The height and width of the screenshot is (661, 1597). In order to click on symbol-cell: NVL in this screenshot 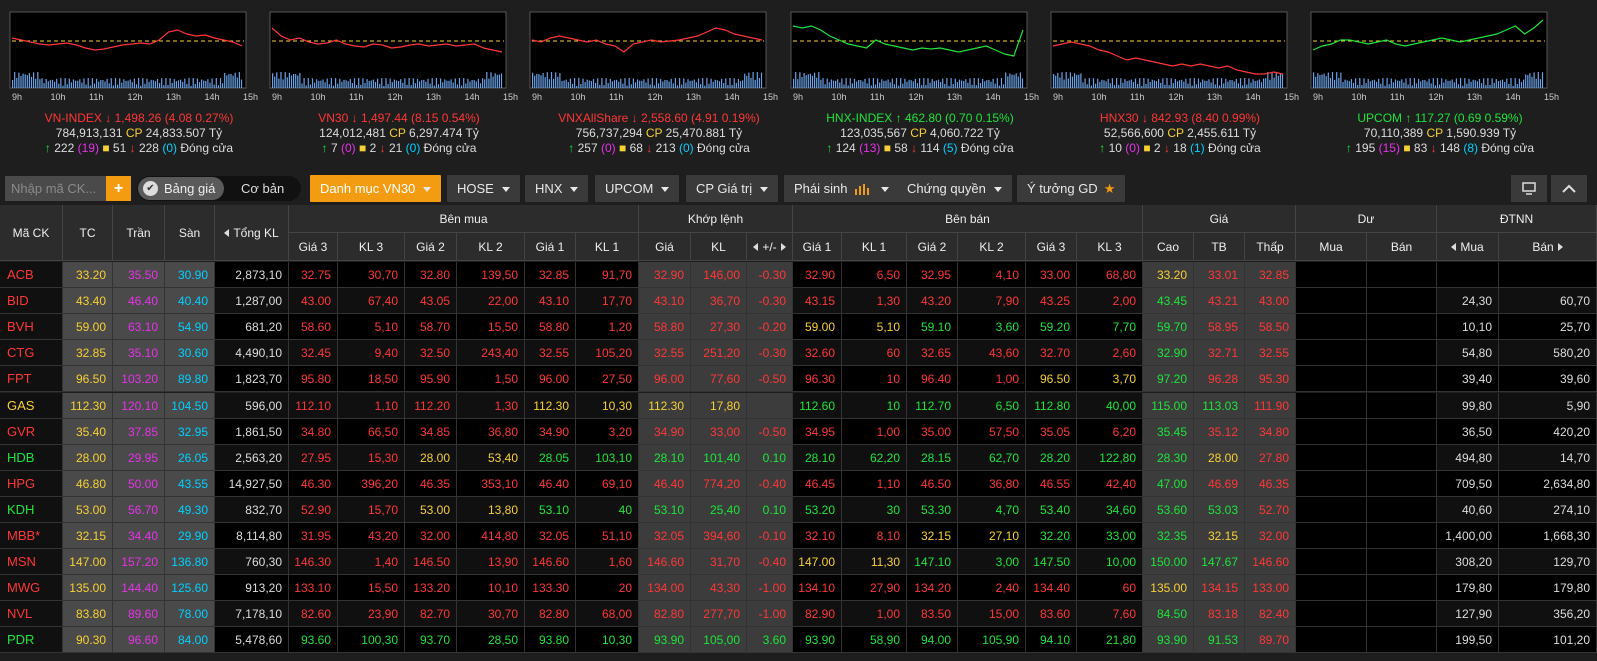, I will do `click(31, 614)`.